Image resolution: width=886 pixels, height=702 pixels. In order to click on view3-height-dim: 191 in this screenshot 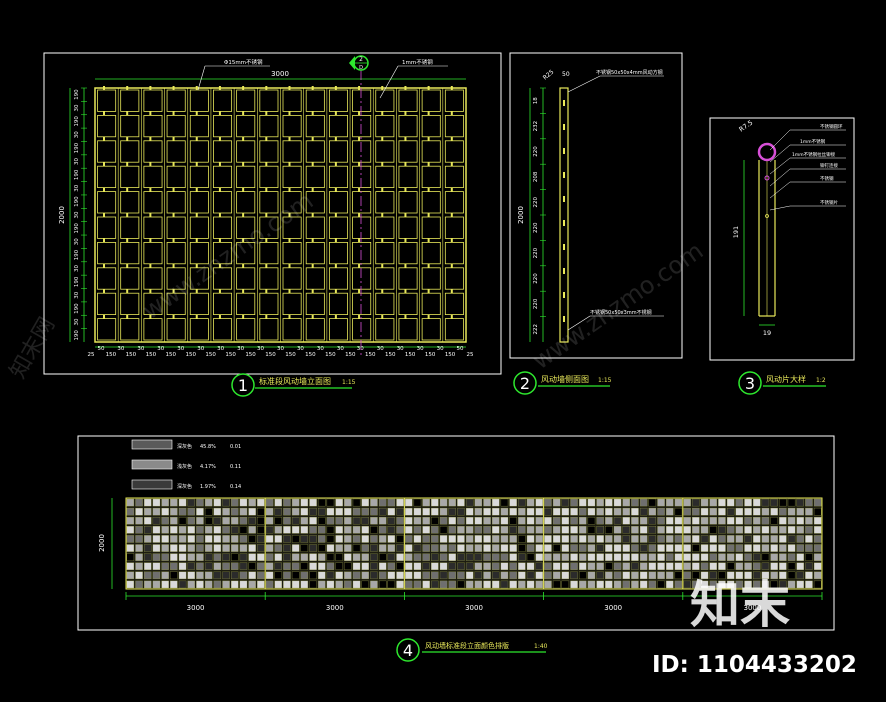, I will do `click(736, 232)`.